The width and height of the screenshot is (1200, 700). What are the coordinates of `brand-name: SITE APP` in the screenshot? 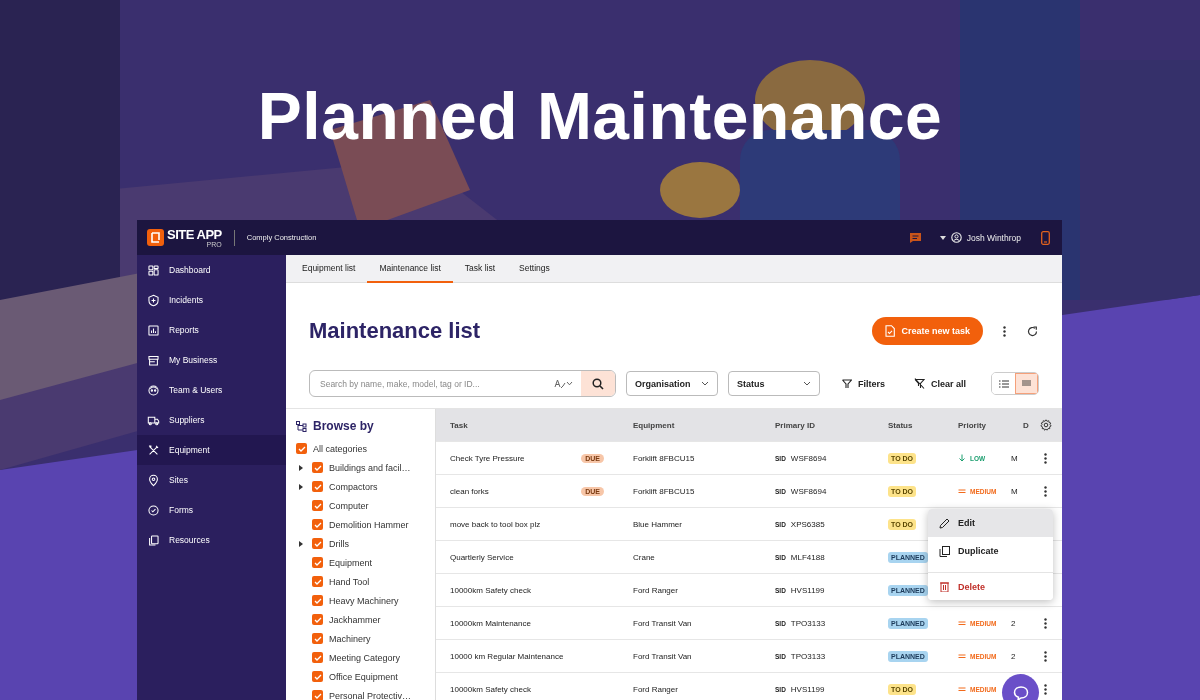 It's located at (194, 234).